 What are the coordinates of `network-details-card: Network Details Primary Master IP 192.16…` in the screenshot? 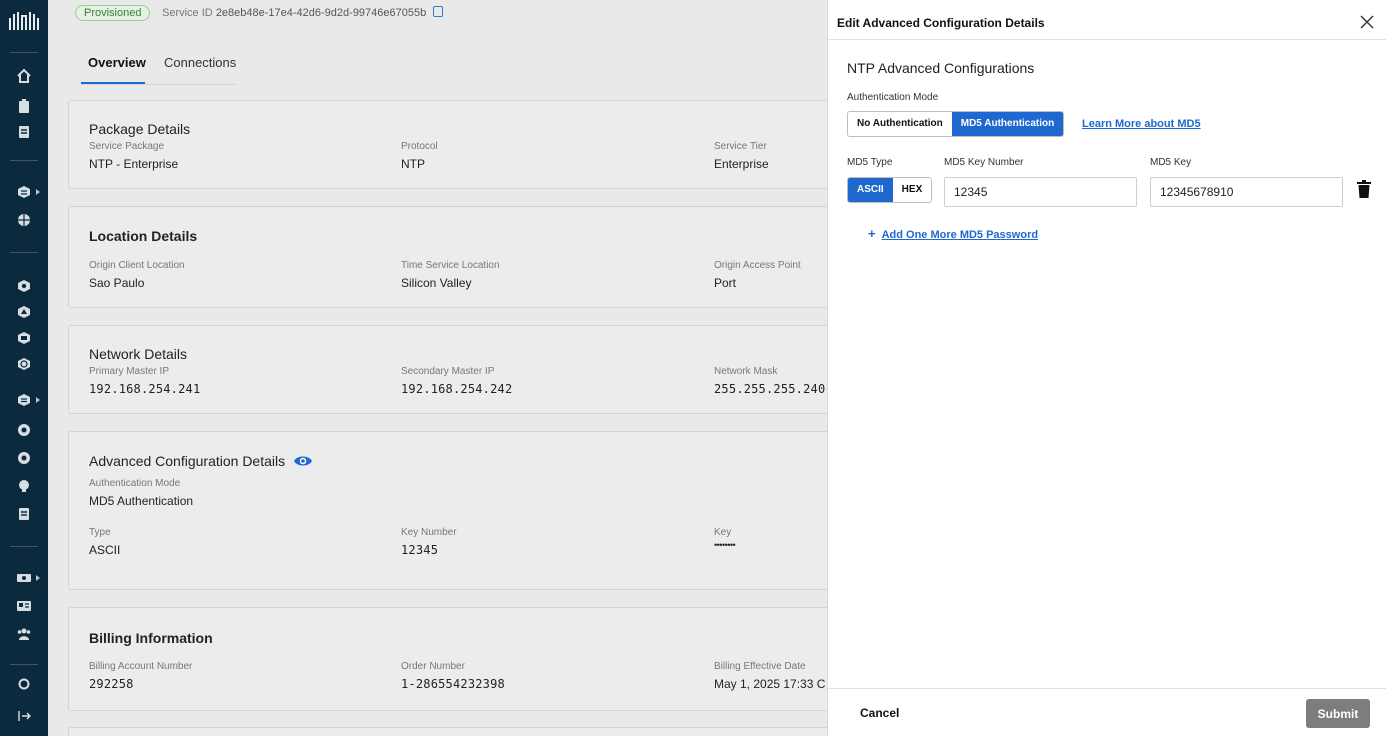 It's located at (447, 369).